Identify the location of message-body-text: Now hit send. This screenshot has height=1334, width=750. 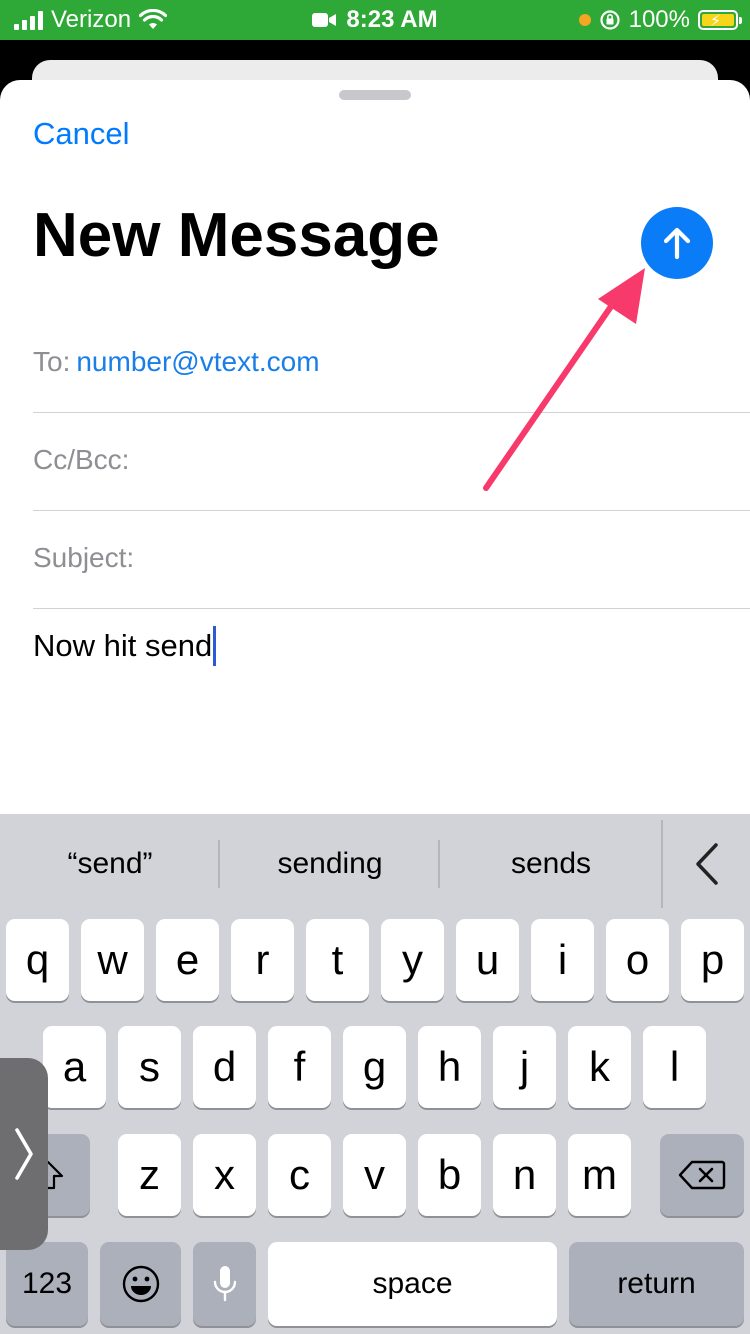
(123, 645).